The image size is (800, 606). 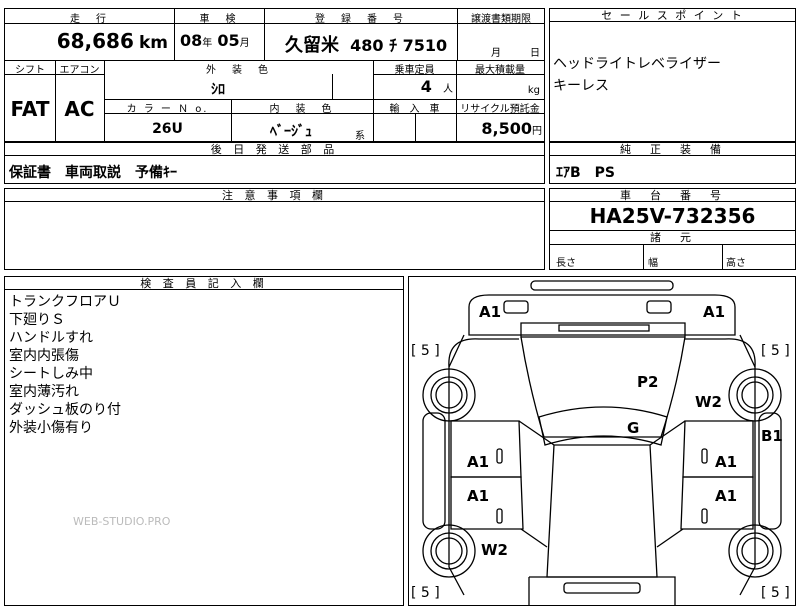 I want to click on inspection-value: 08年 05月, so click(x=222, y=40).